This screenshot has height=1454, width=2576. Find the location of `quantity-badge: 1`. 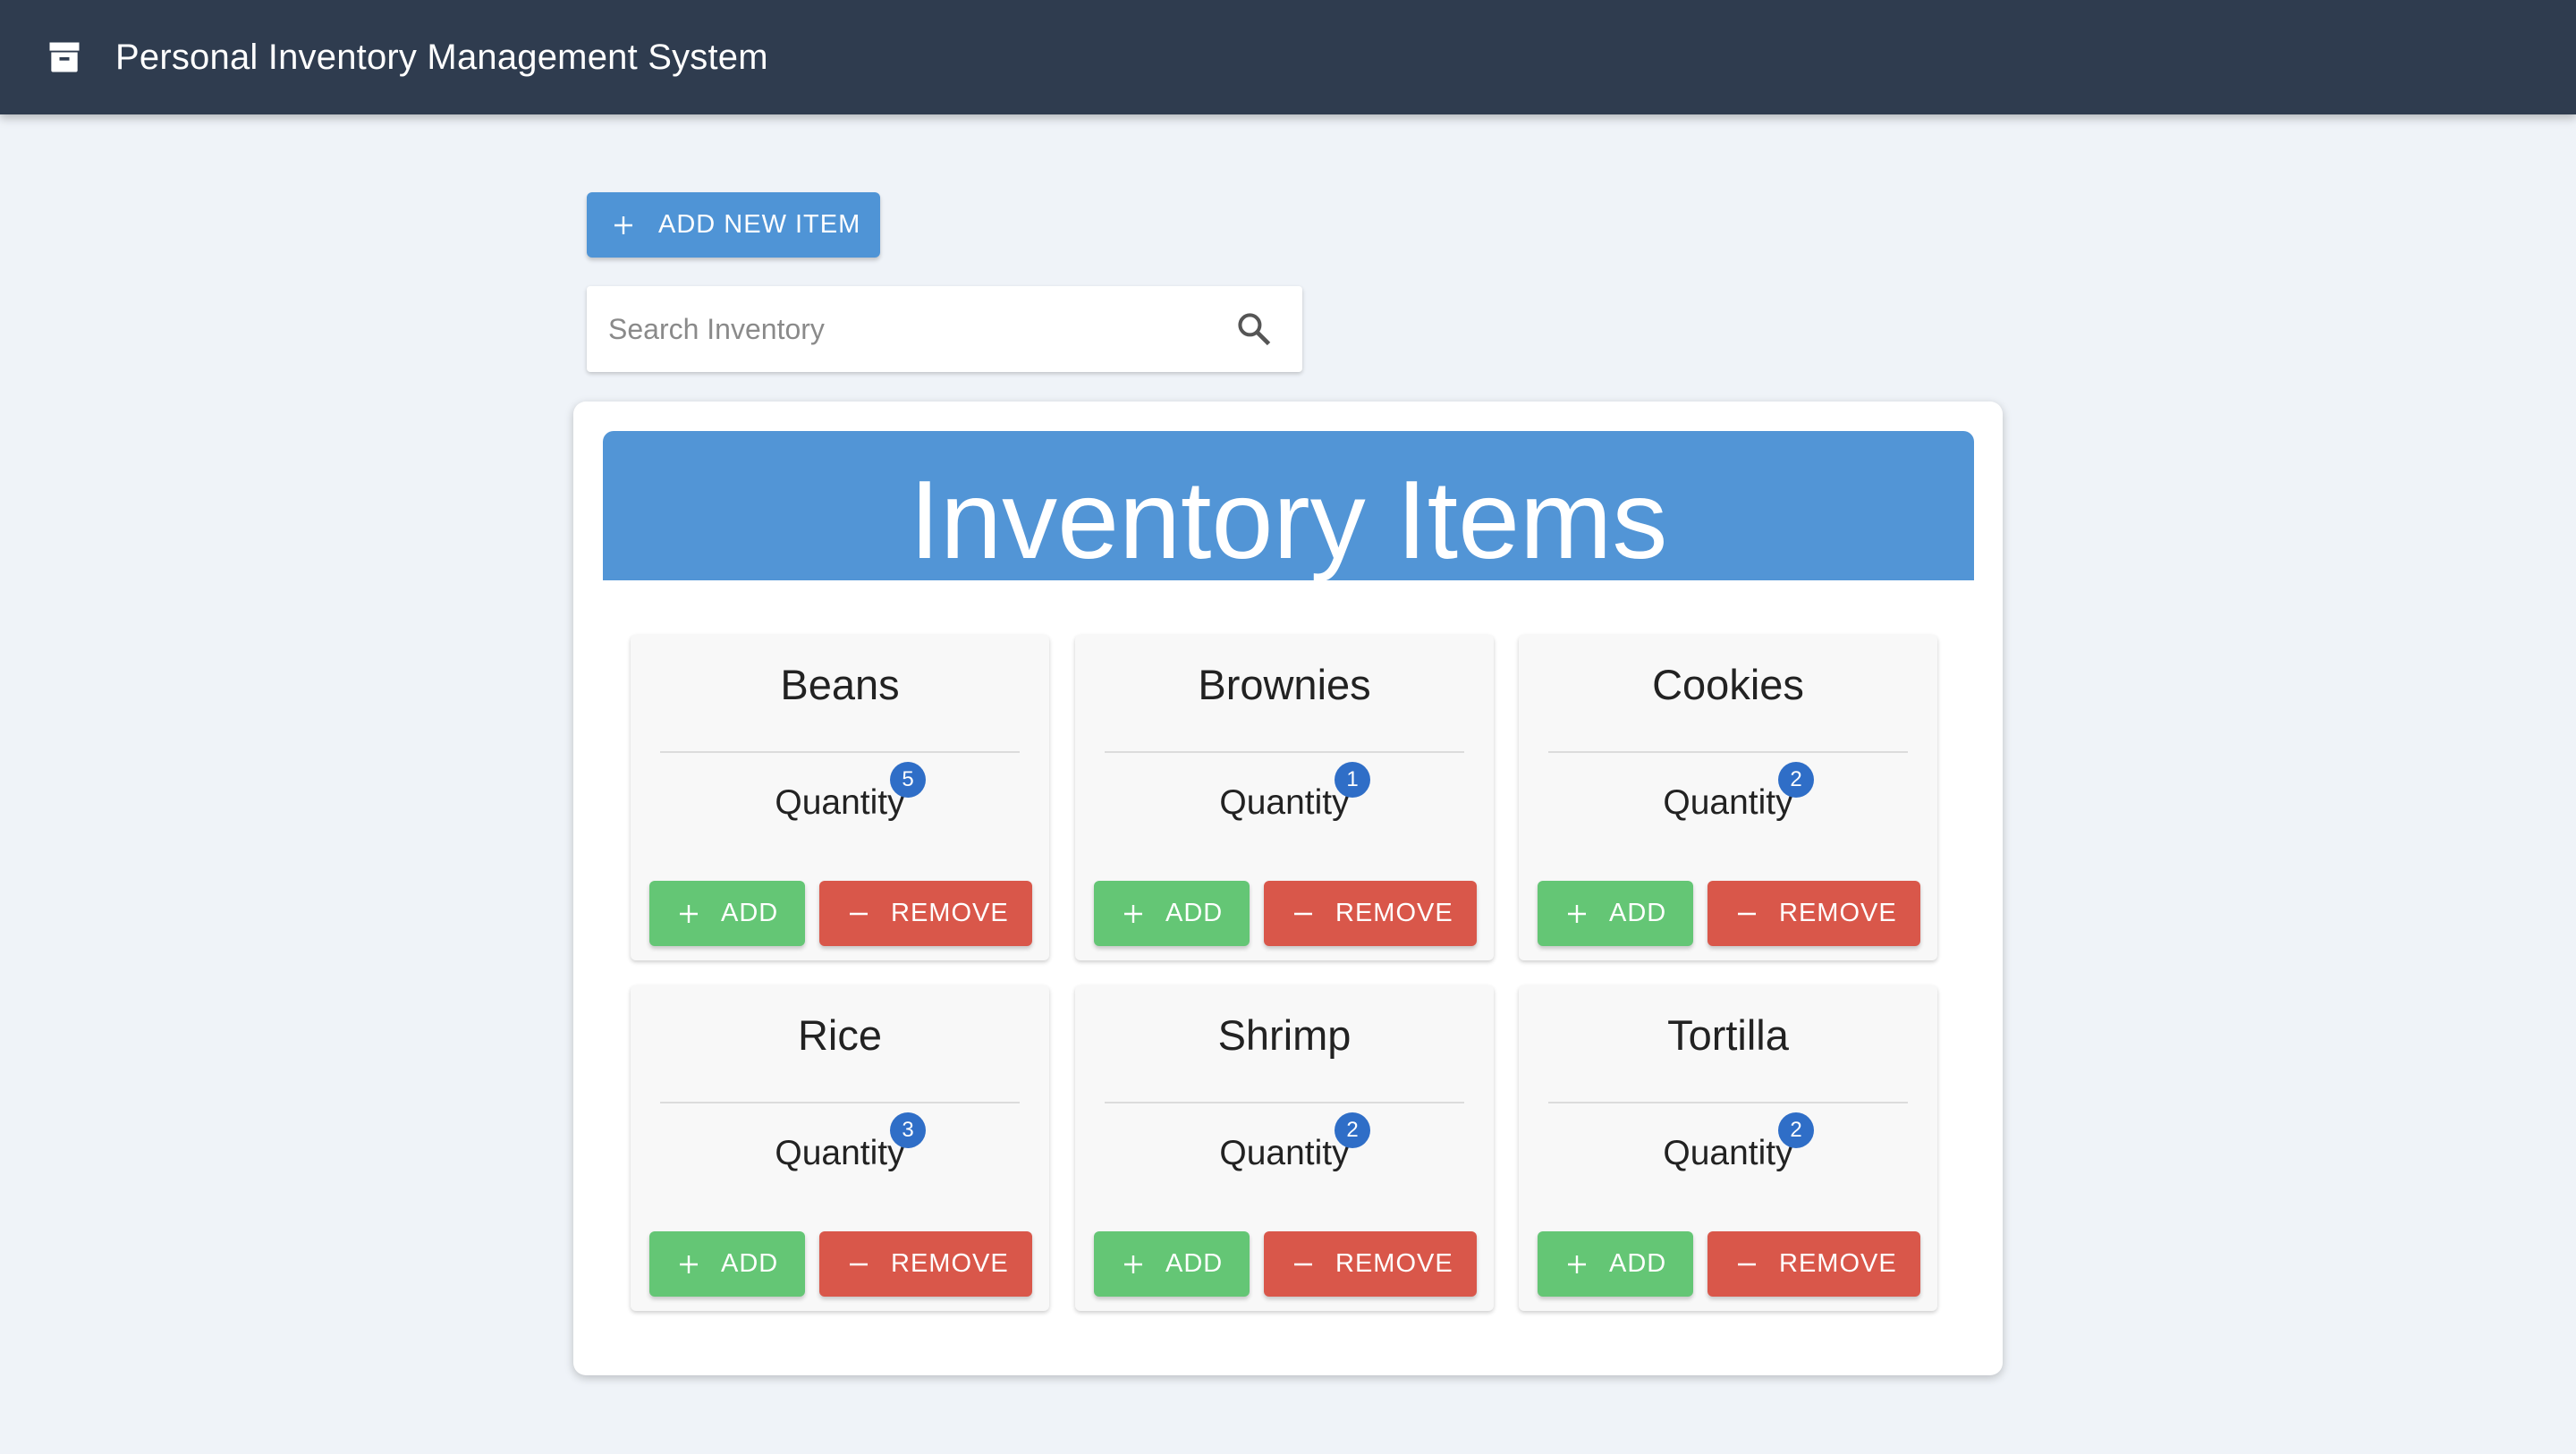

quantity-badge: 1 is located at coordinates (1352, 780).